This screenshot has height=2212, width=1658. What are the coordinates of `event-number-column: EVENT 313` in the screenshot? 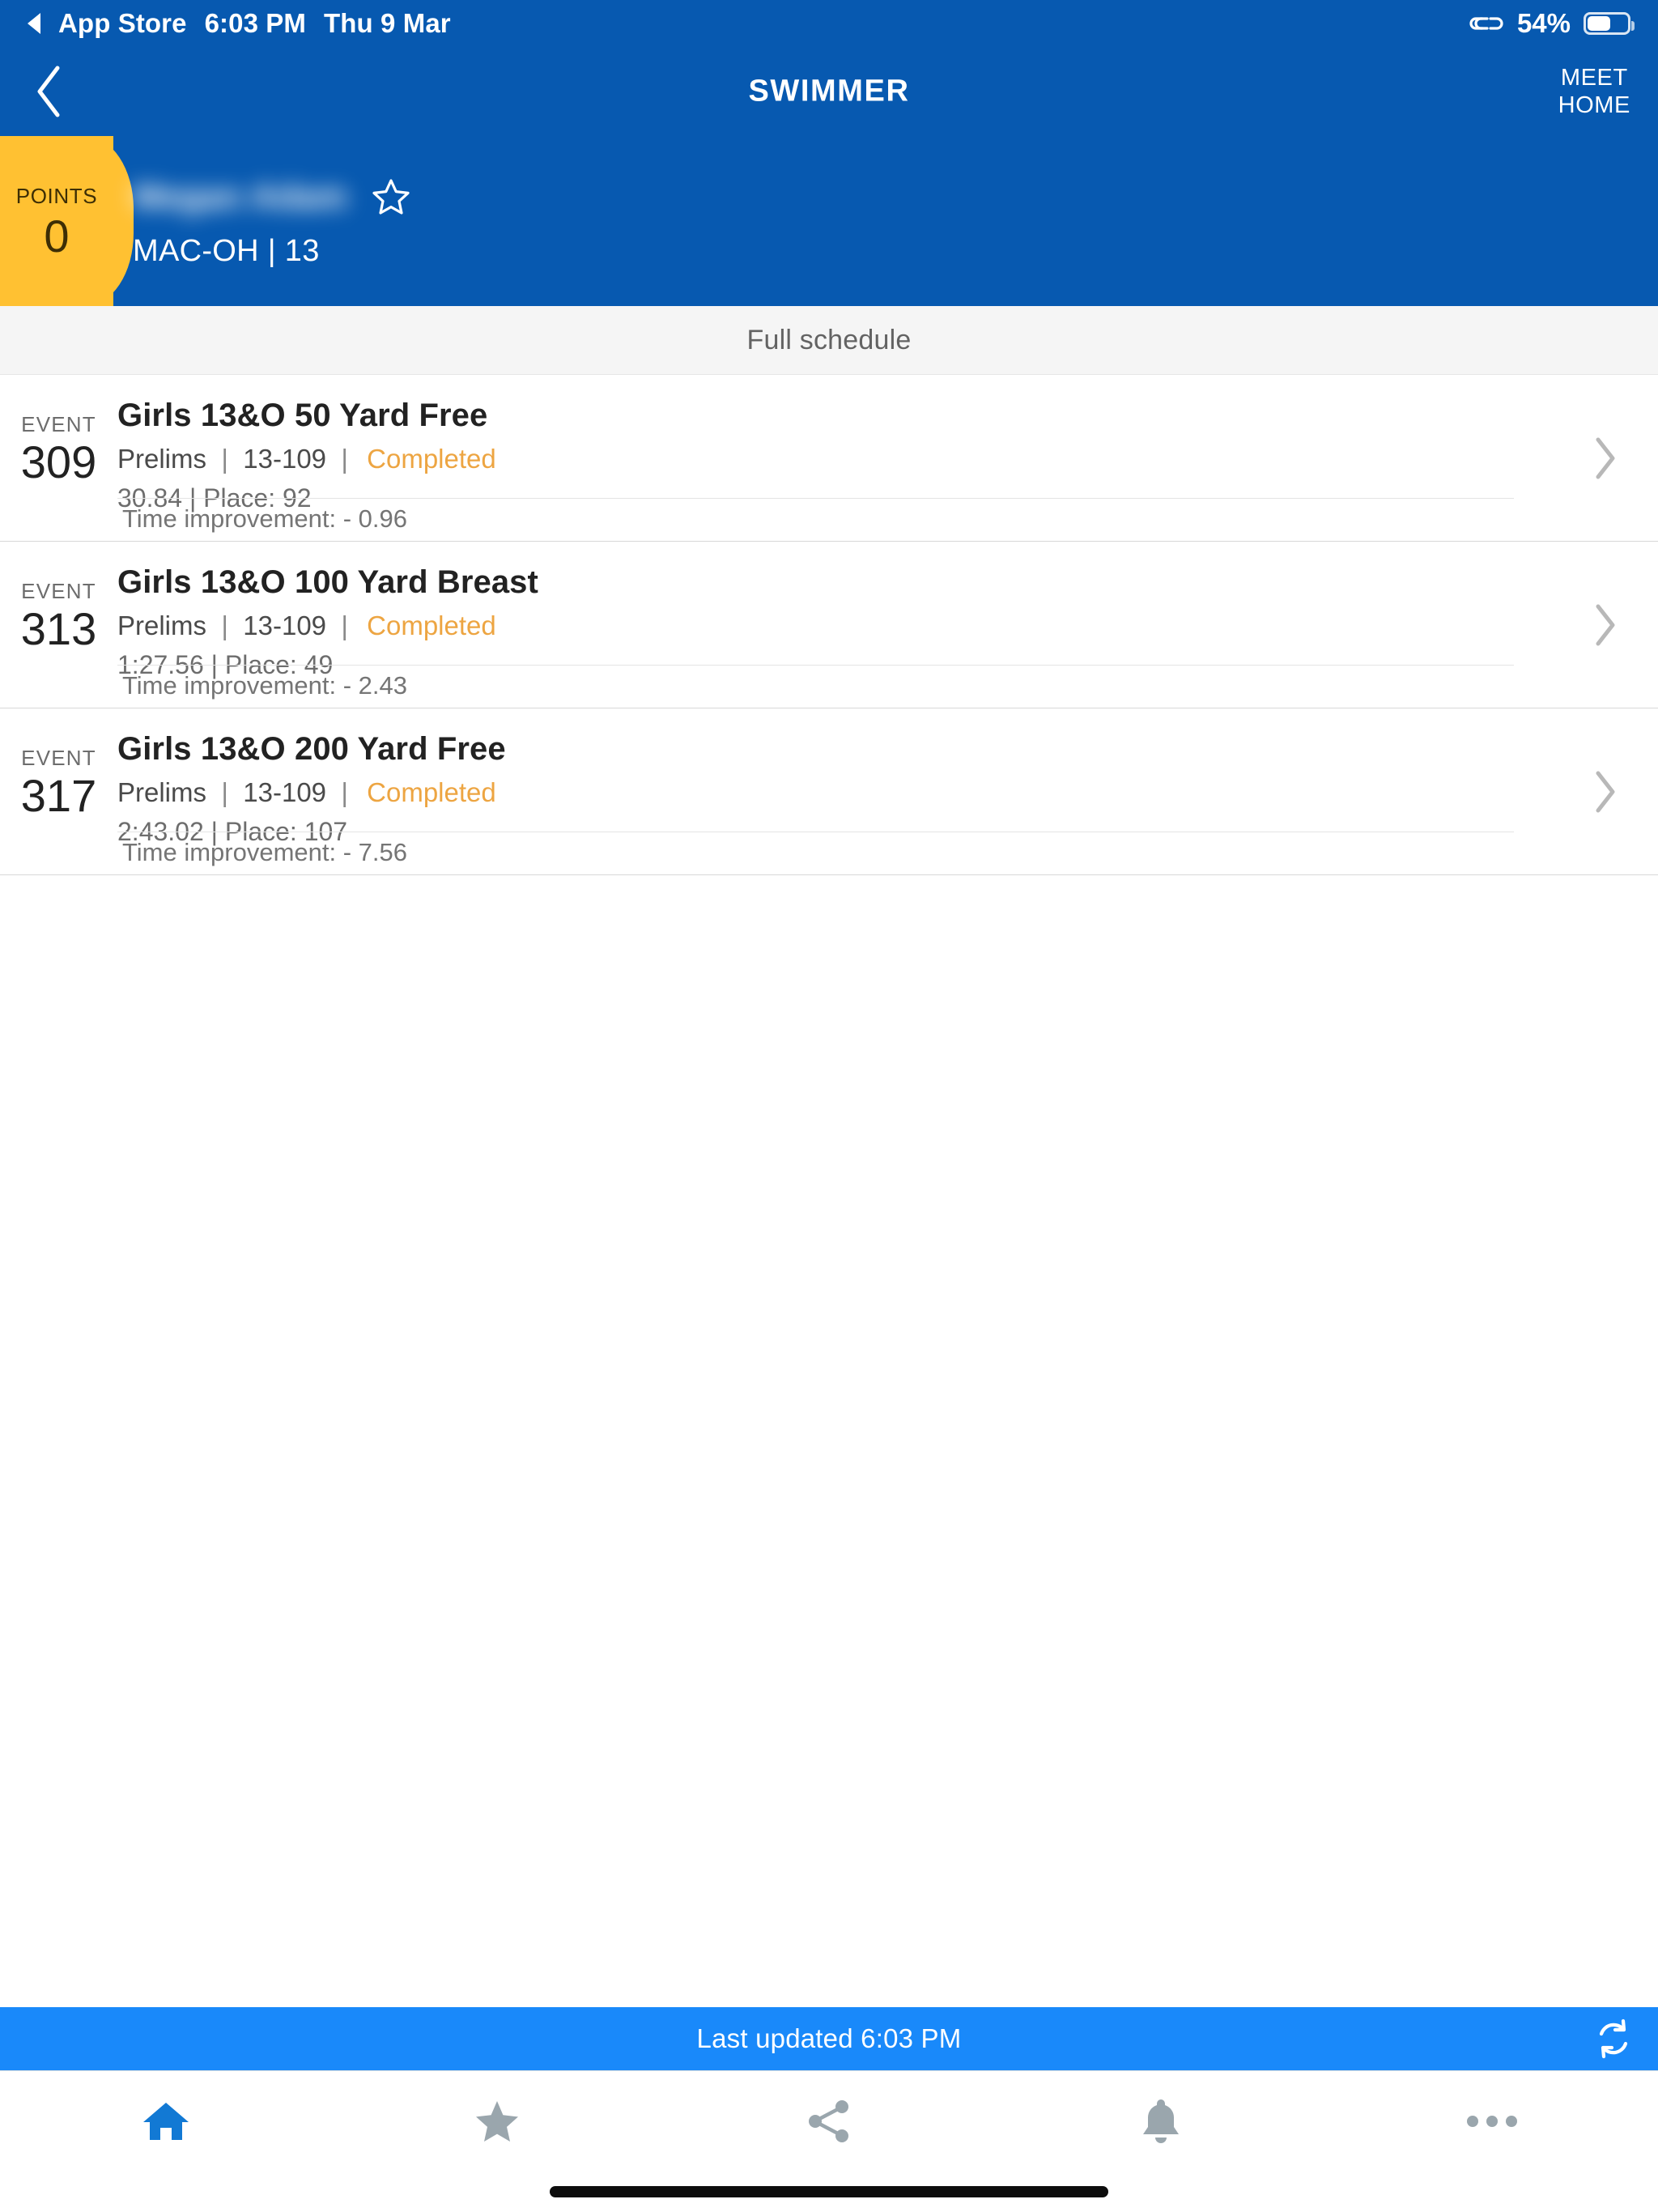 It's located at (58, 625).